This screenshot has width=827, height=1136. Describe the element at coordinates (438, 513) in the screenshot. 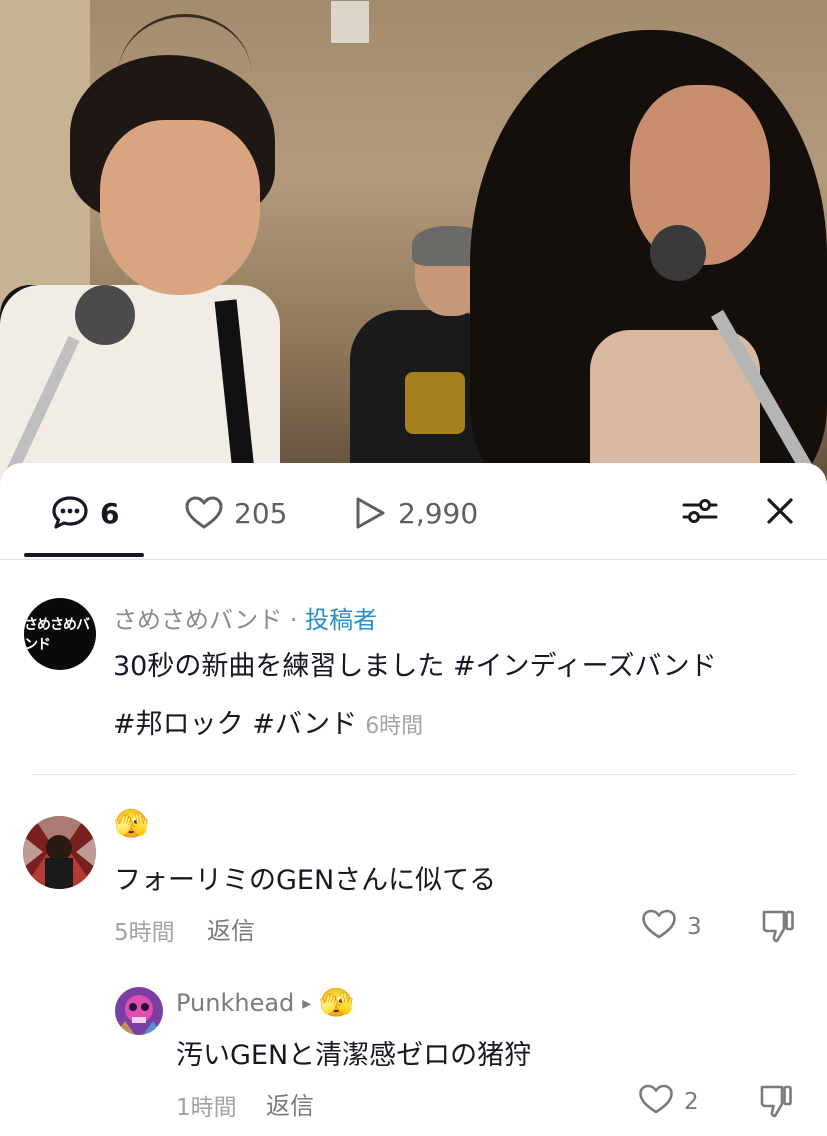

I see `tab-views-count: 2,990` at that location.